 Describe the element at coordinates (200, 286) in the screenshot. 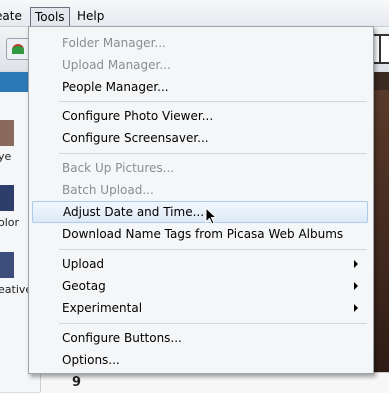

I see `menu-item-geotag: Geotag` at that location.